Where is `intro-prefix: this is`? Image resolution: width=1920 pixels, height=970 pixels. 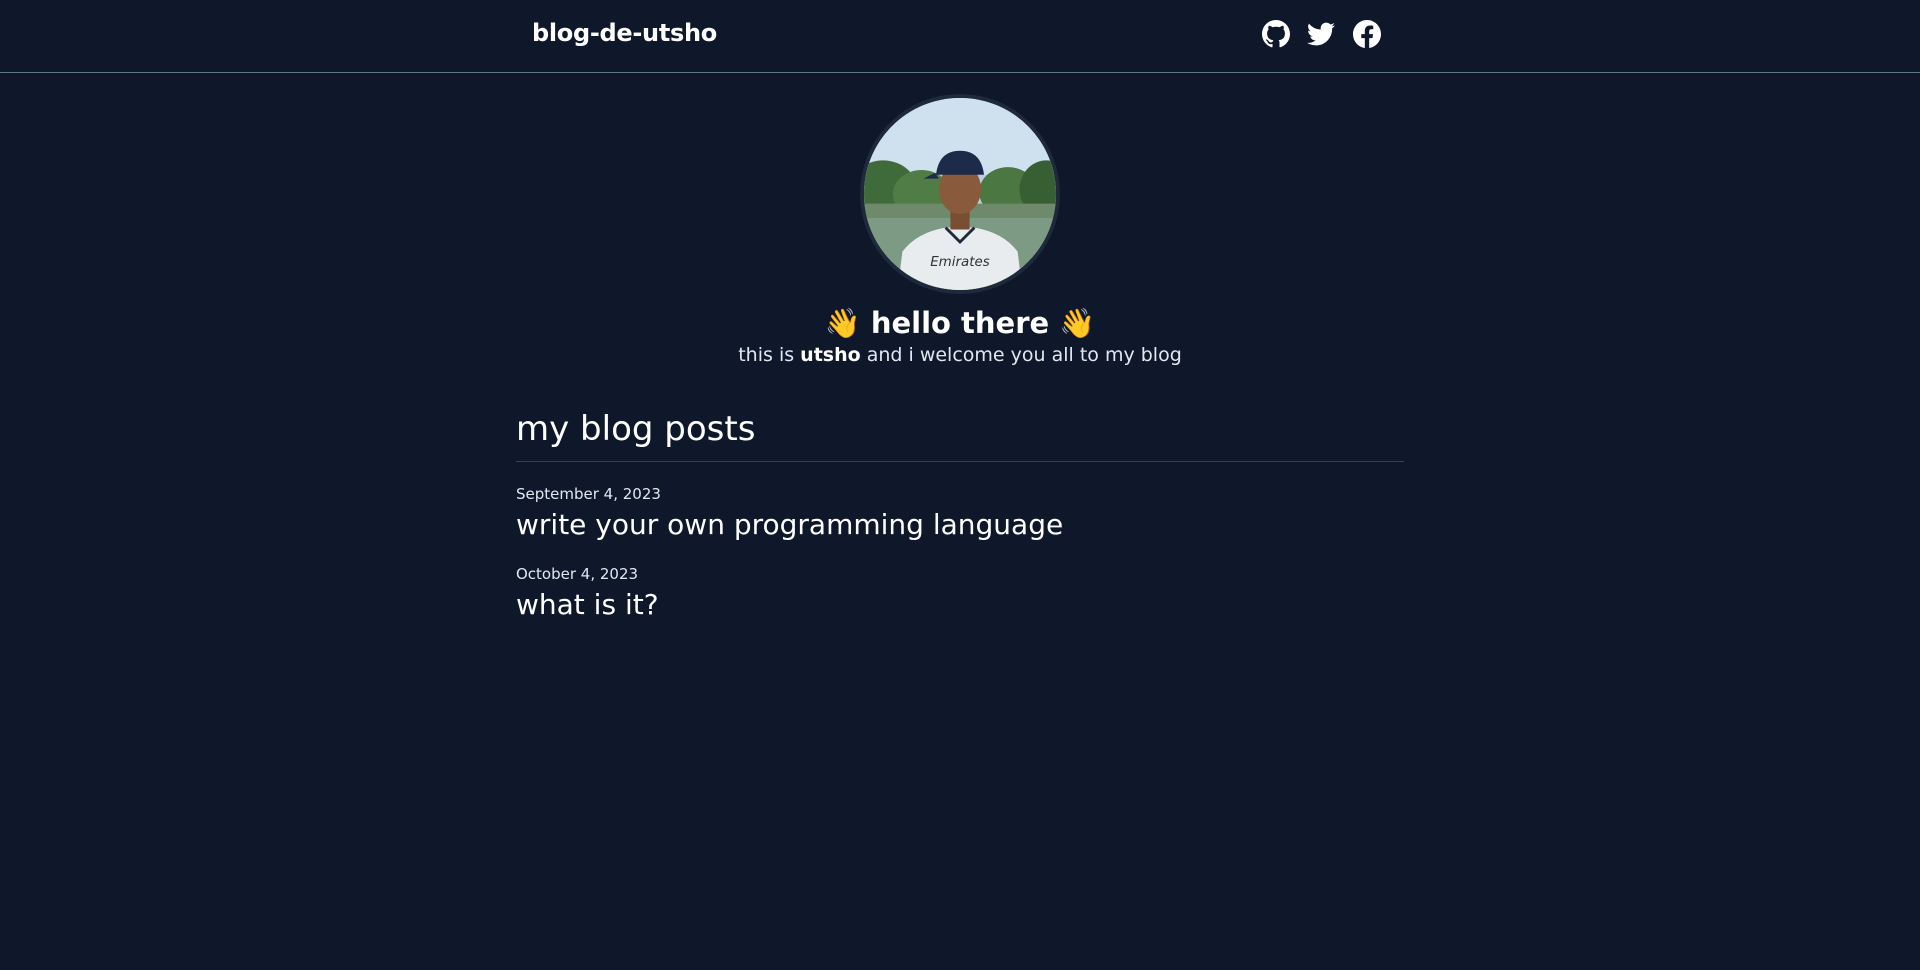
intro-prefix: this is is located at coordinates (766, 355).